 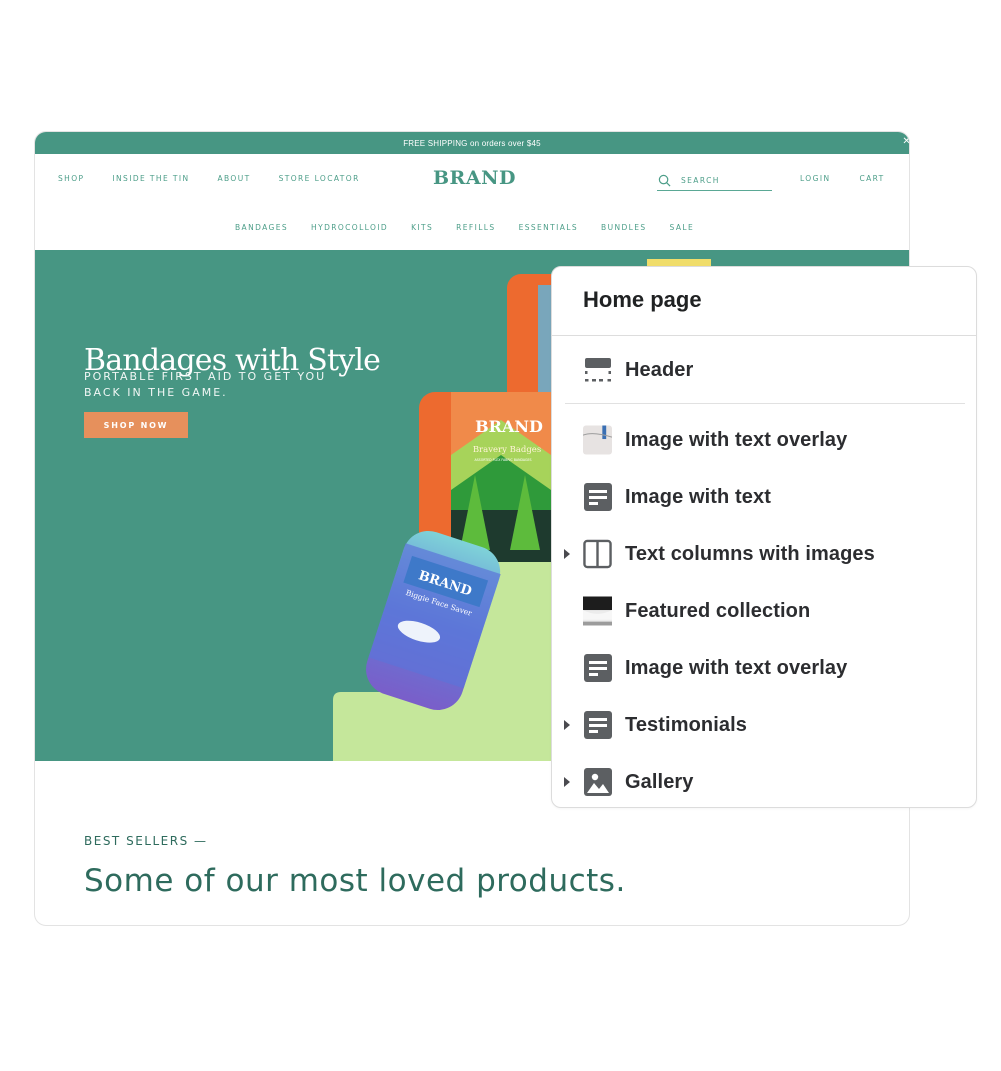 I want to click on category-kits: KITS, so click(x=422, y=227).